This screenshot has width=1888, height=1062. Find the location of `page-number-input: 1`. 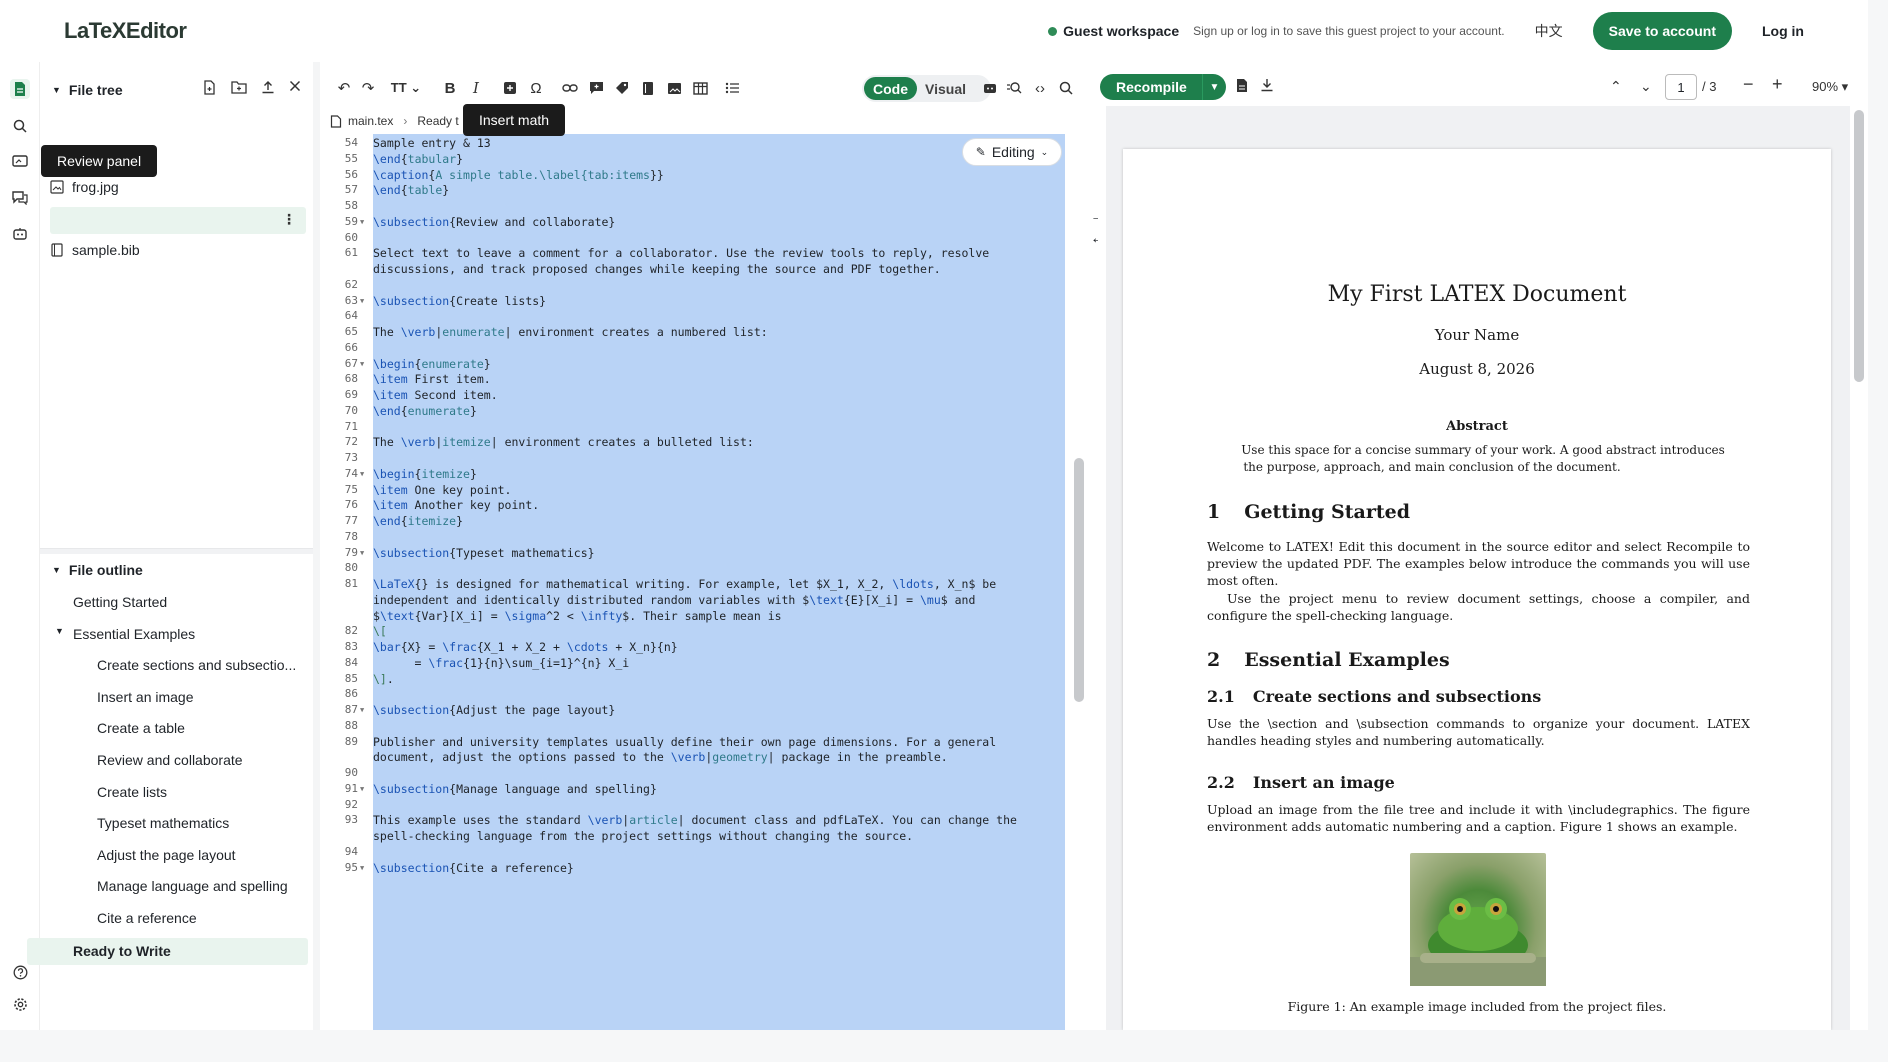

page-number-input: 1 is located at coordinates (1681, 87).